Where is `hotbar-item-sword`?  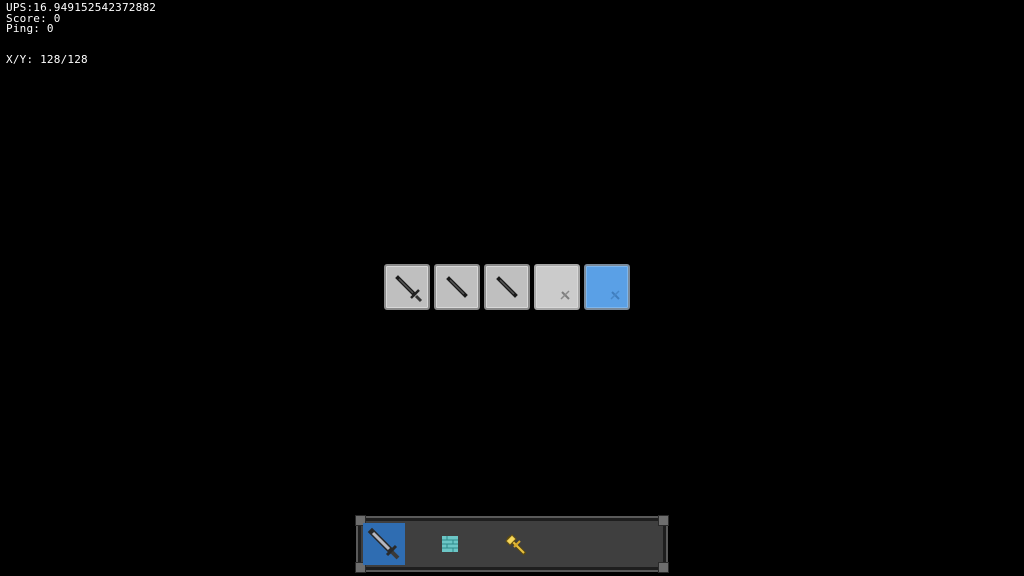
hotbar-item-sword is located at coordinates (384, 544).